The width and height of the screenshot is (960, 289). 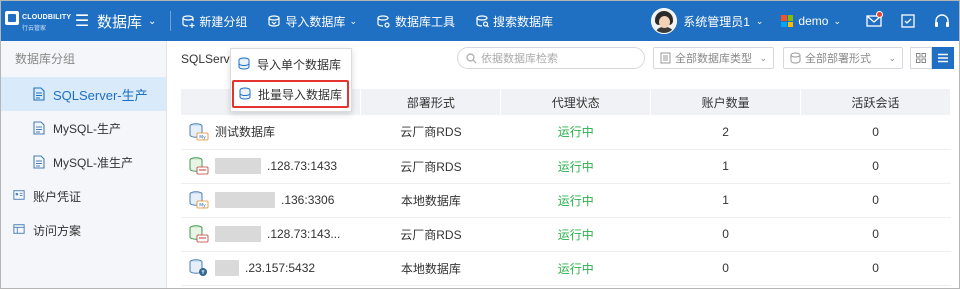 I want to click on checklist-icon, so click(x=908, y=21).